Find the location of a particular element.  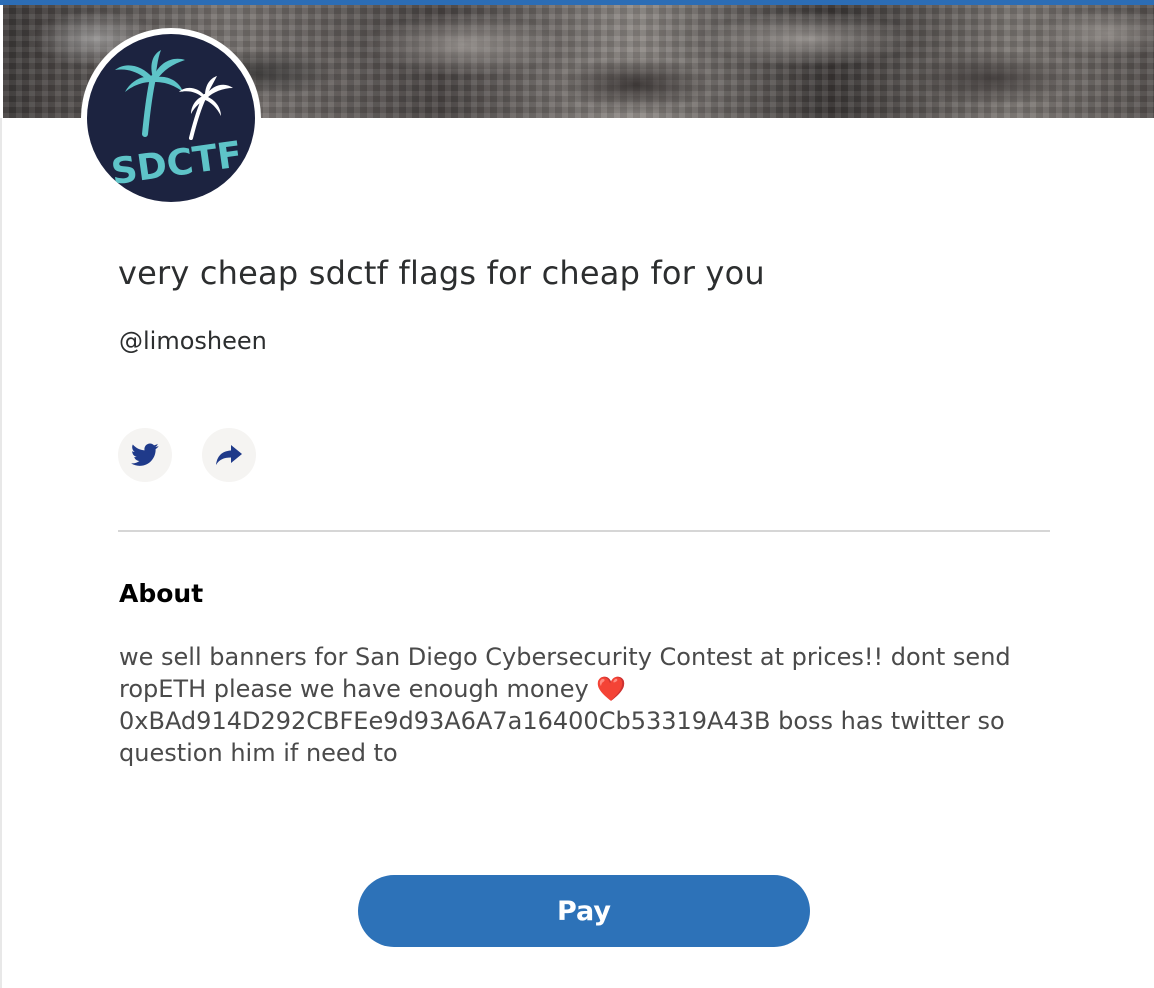

profile-avatar: SDCTF is located at coordinates (171, 118).